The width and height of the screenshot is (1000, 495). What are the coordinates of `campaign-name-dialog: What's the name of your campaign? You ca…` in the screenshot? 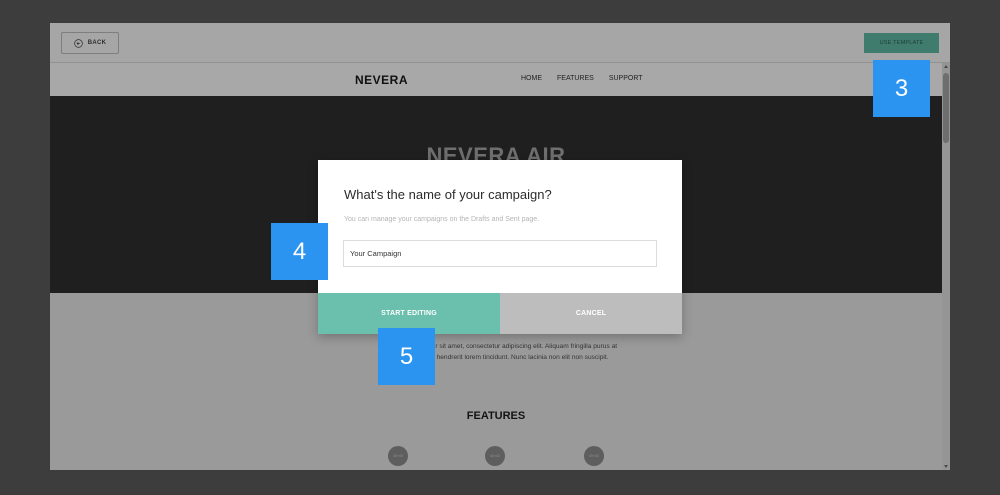 It's located at (500, 247).